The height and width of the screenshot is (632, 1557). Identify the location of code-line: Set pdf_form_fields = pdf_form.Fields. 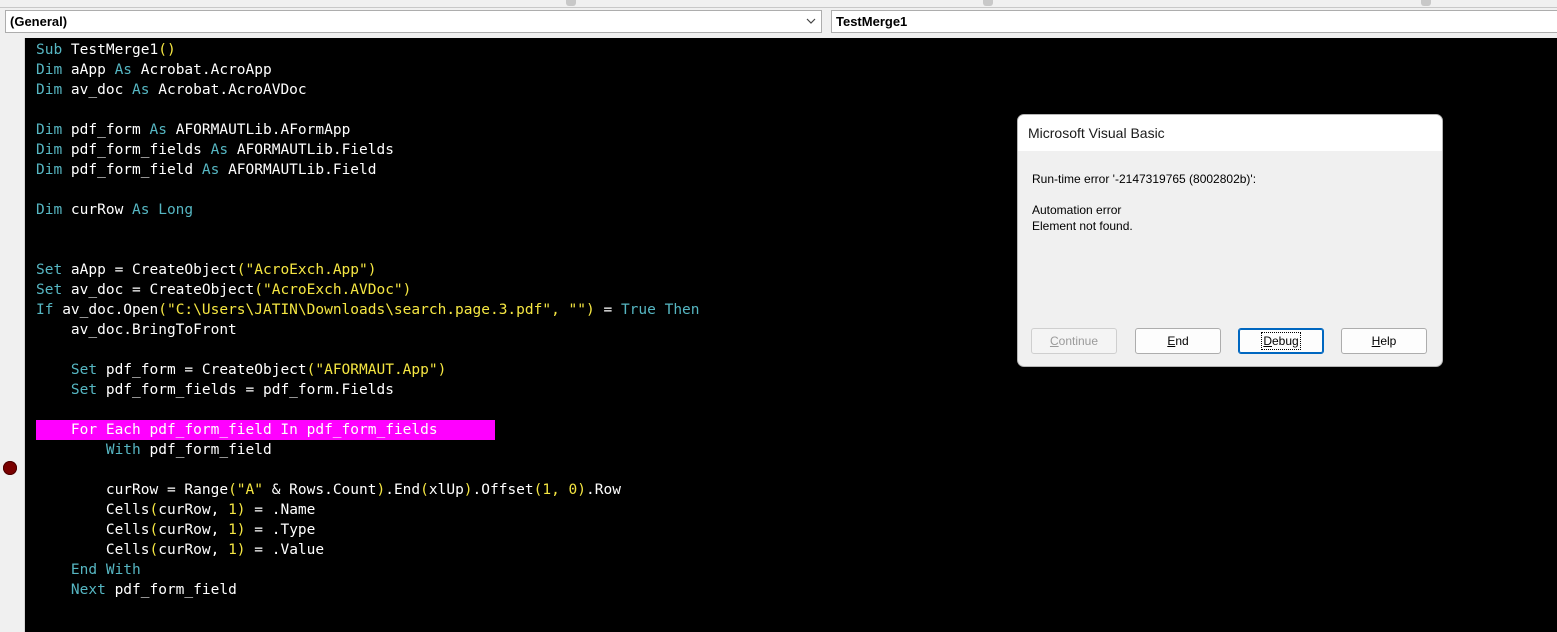
(215, 390).